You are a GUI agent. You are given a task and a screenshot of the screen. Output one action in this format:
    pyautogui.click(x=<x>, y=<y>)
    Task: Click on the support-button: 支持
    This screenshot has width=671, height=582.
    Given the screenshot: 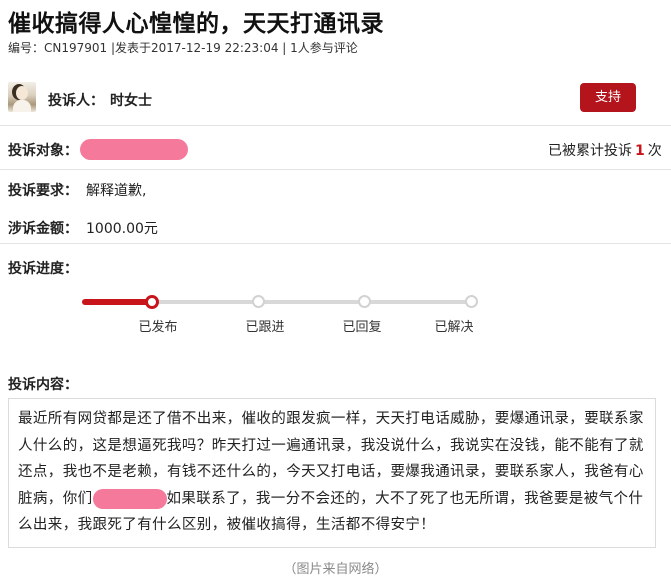 What is the action you would take?
    pyautogui.click(x=608, y=97)
    